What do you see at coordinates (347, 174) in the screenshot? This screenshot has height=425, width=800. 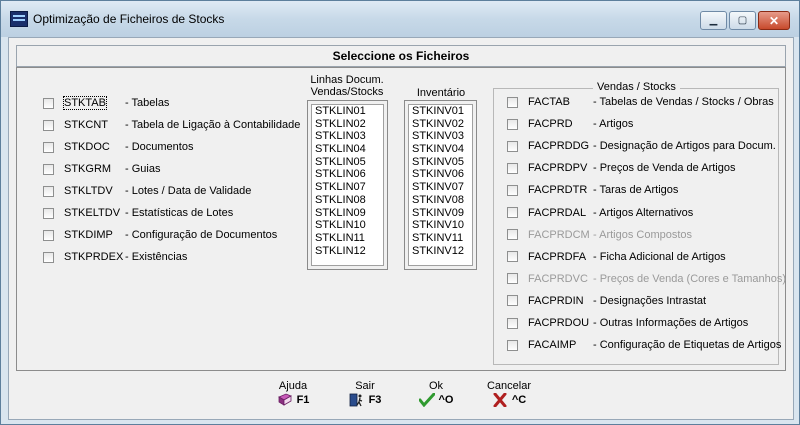 I see `linhas-list-item: STKLIN06` at bounding box center [347, 174].